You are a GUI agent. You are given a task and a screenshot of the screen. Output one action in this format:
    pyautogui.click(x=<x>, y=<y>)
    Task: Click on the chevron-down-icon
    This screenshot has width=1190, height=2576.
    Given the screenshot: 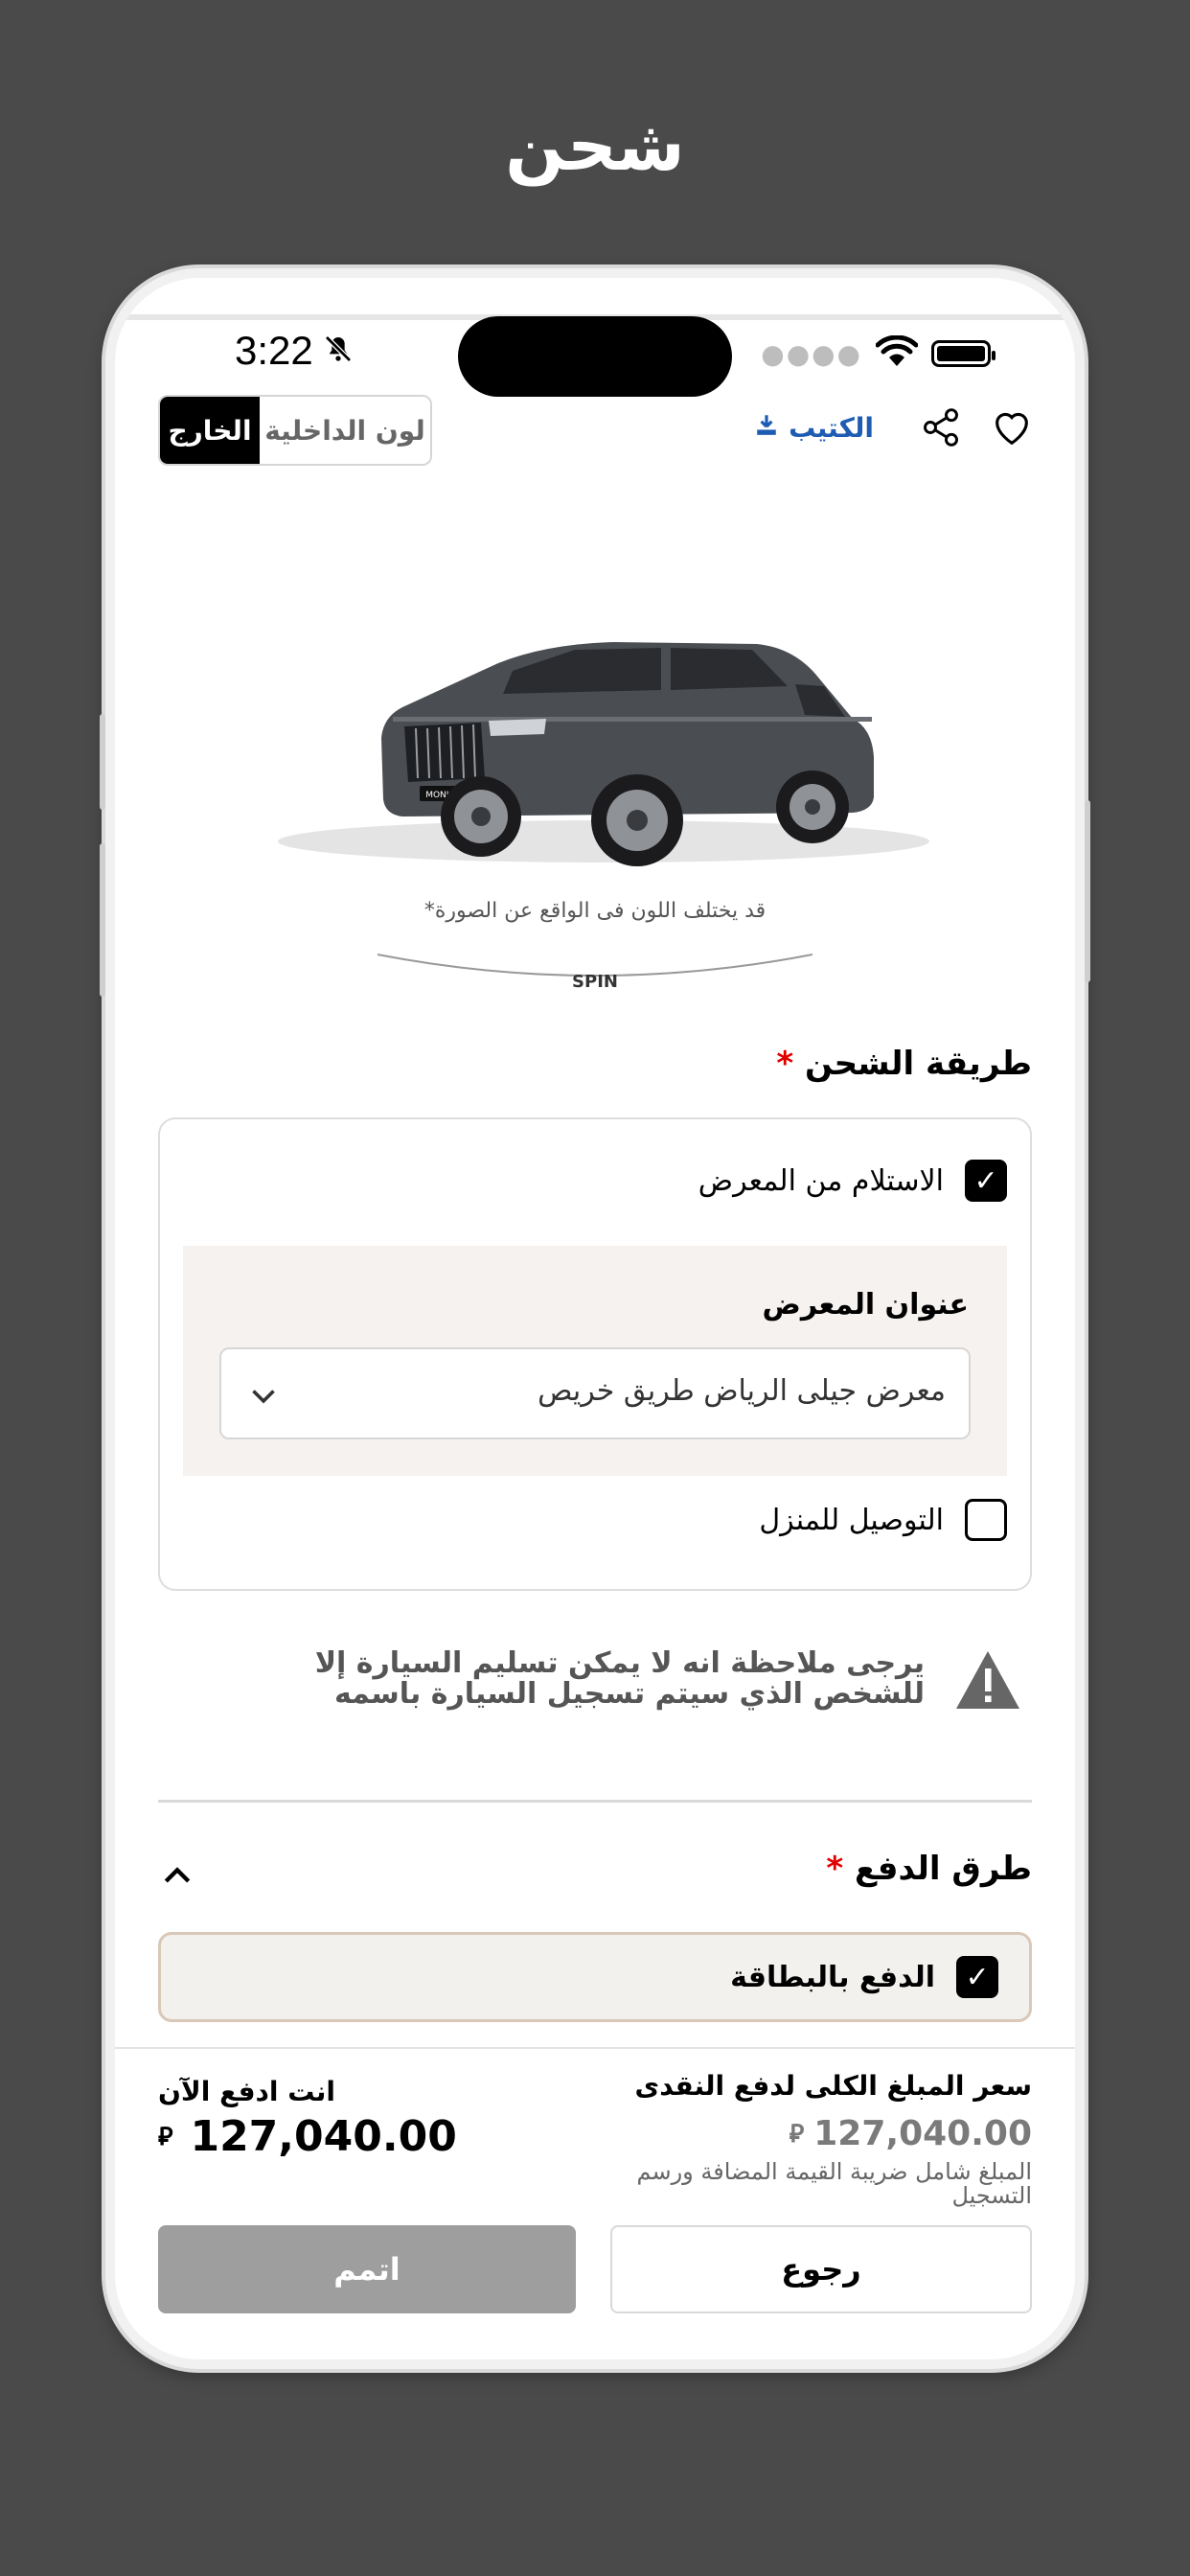 What is the action you would take?
    pyautogui.click(x=264, y=1397)
    